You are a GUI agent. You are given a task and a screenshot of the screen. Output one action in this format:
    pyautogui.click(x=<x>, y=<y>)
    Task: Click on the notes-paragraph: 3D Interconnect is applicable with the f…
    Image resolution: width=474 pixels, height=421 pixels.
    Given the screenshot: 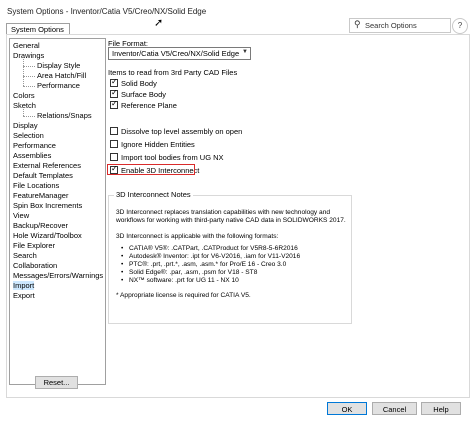 What is the action you would take?
    pyautogui.click(x=197, y=237)
    